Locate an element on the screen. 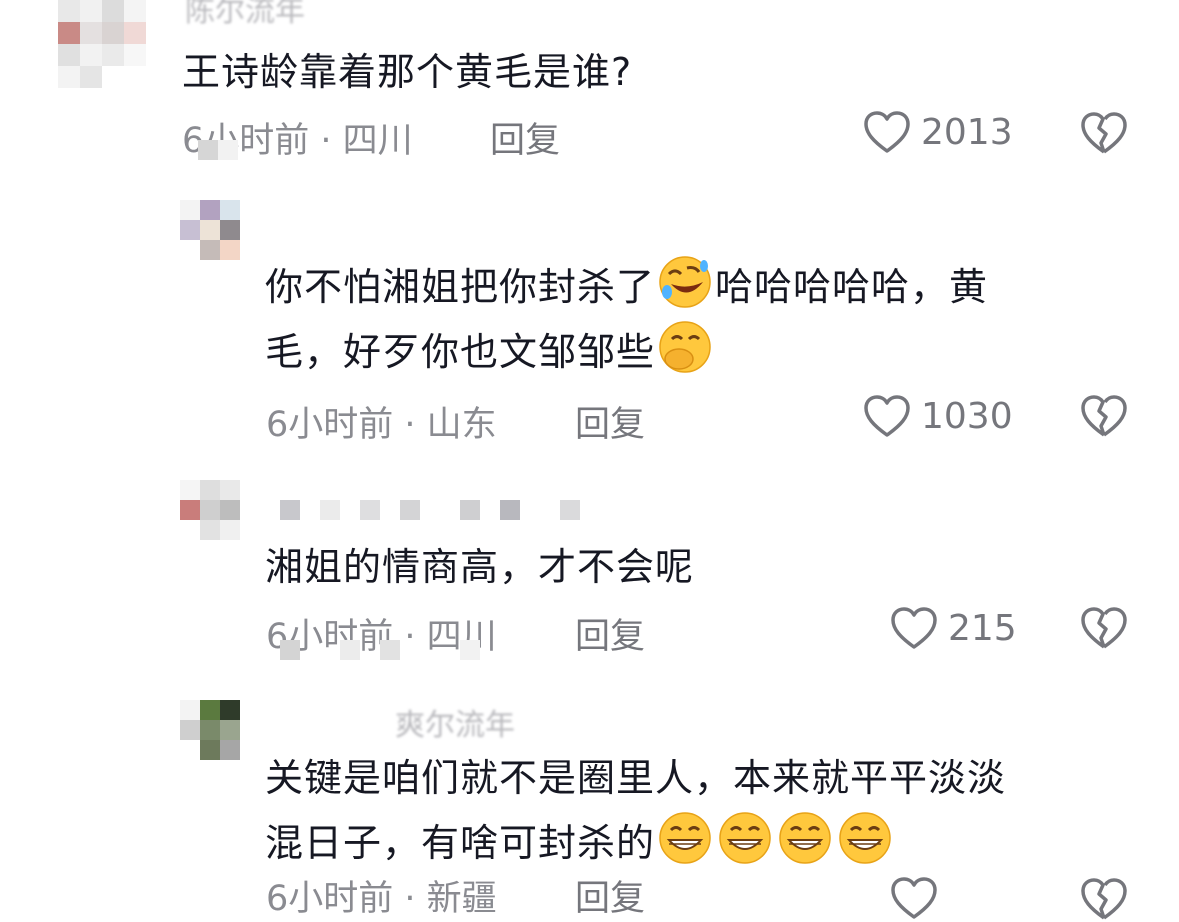 The height and width of the screenshot is (922, 1179). like-button: 2013 is located at coordinates (938, 132).